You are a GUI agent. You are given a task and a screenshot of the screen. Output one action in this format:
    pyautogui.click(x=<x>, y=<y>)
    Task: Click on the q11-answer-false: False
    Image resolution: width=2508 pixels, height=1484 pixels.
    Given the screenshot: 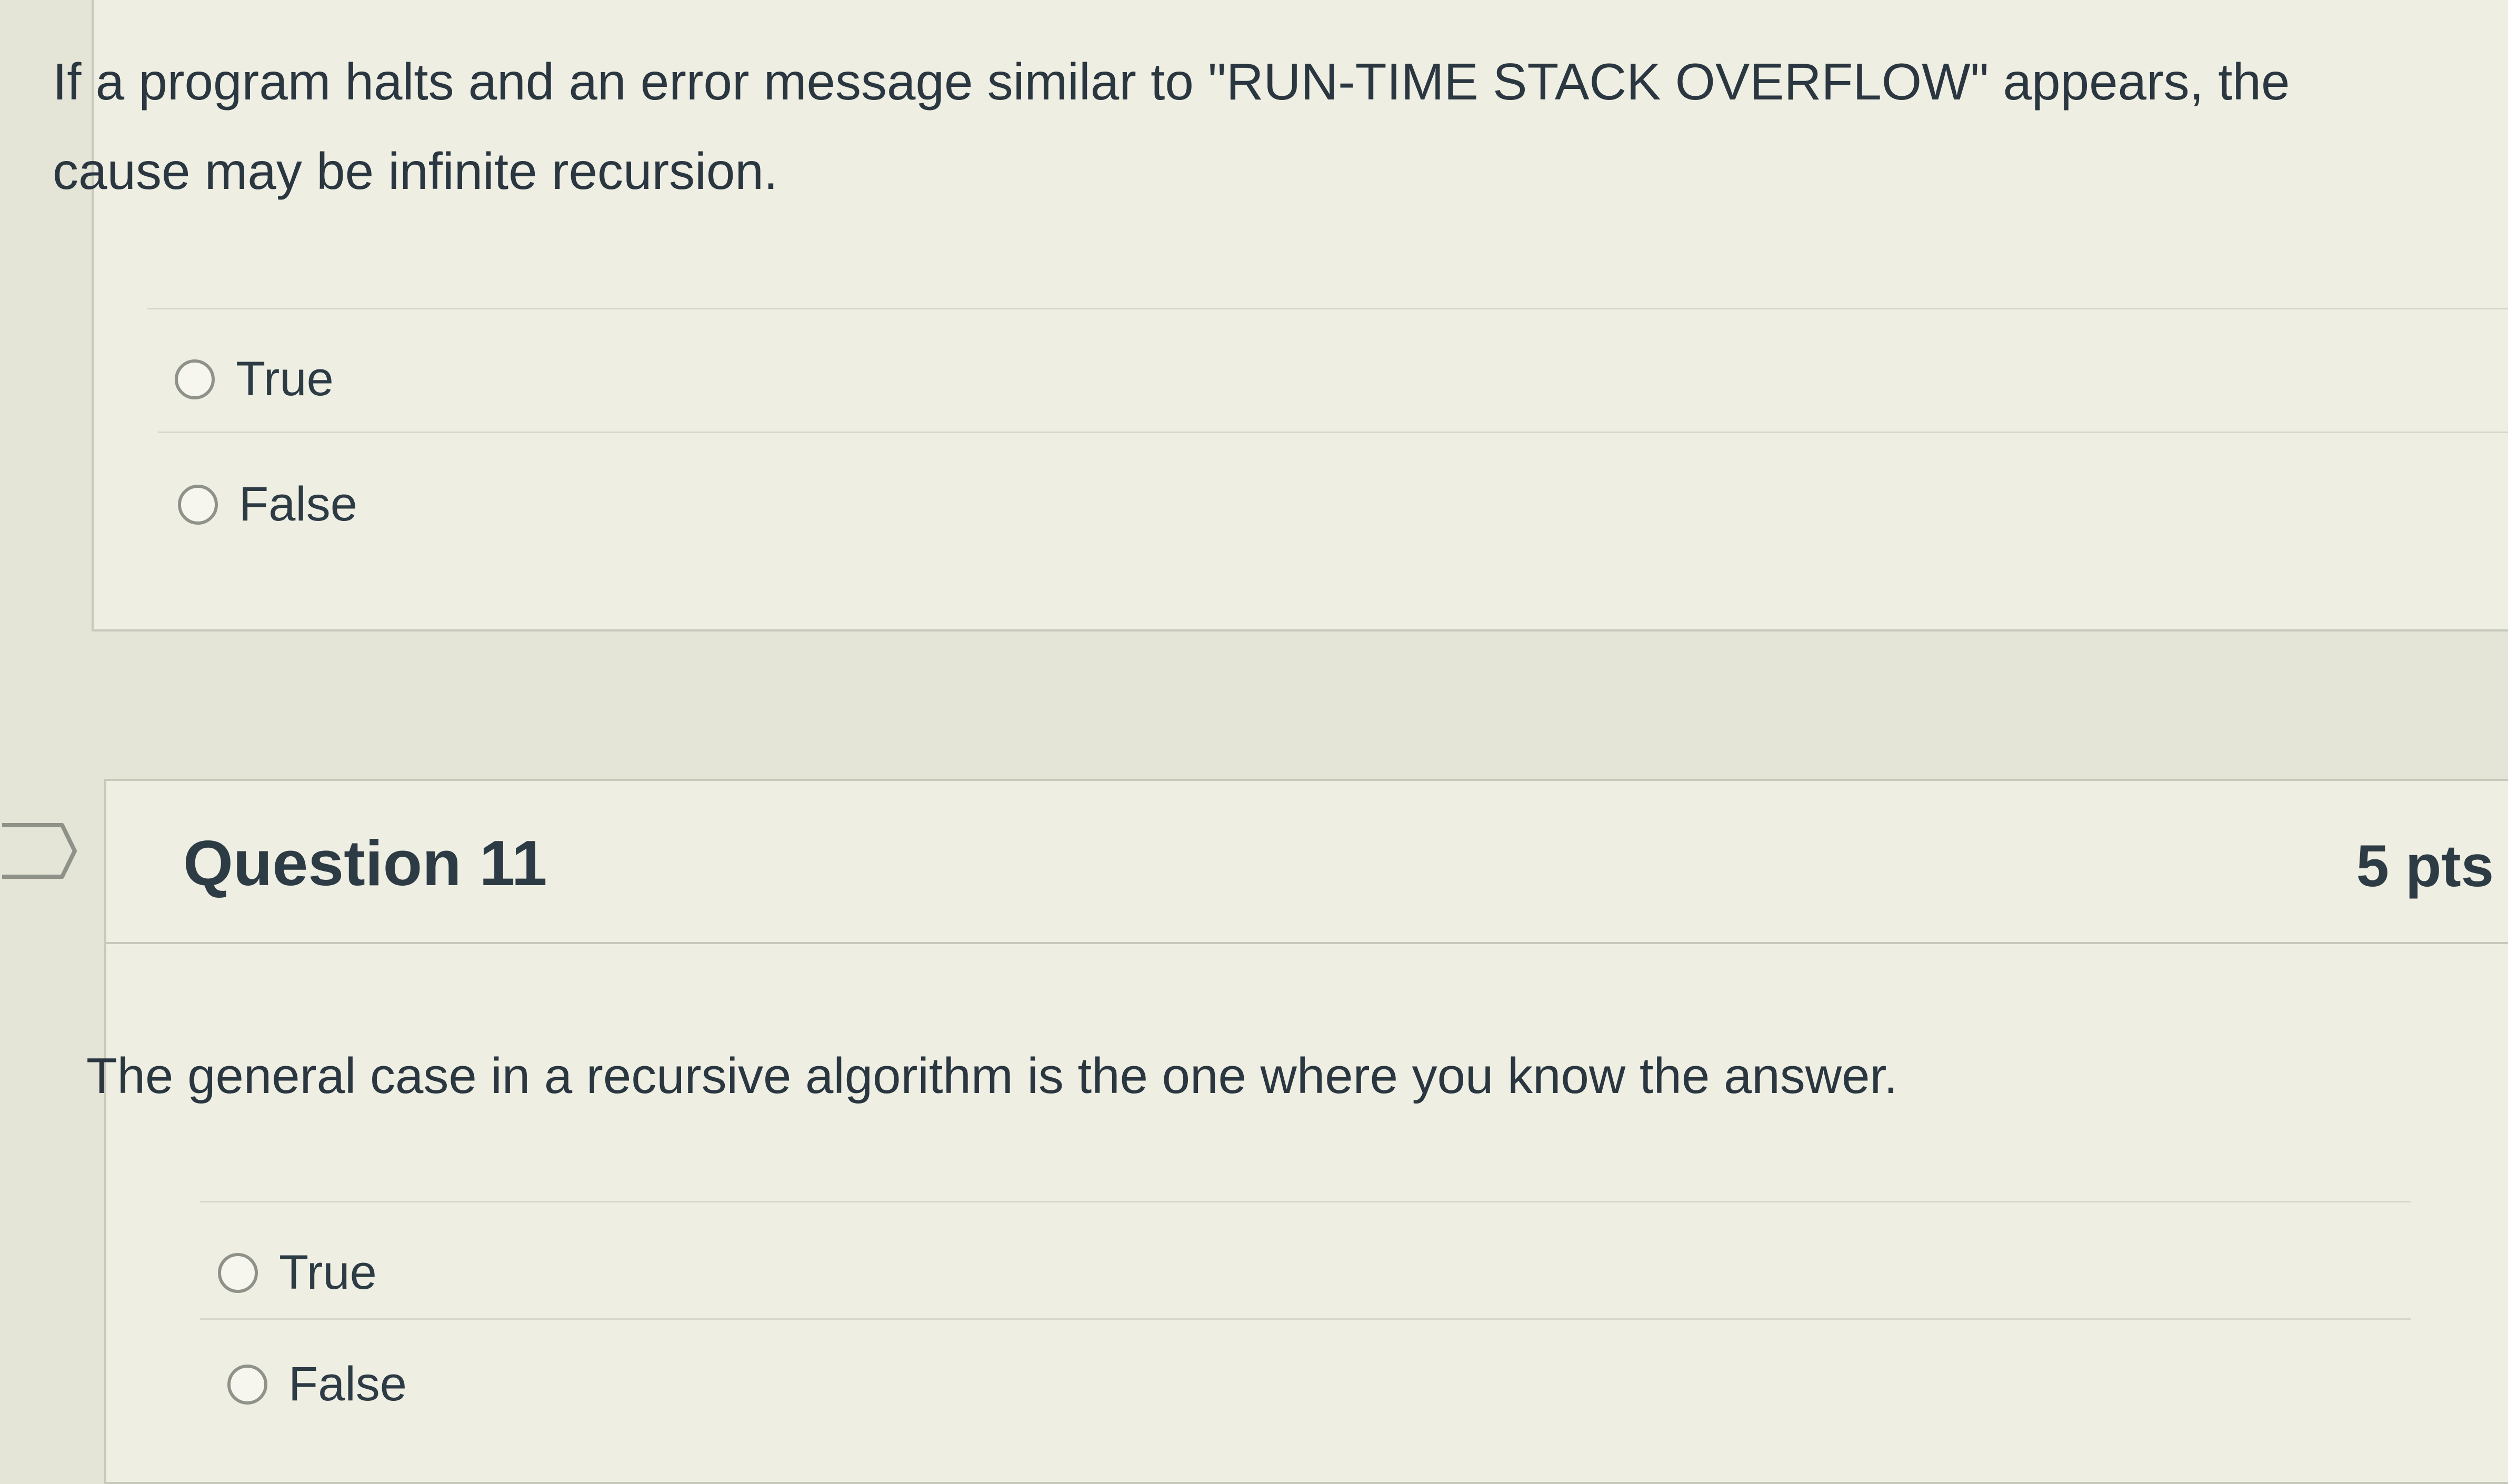 What is the action you would take?
    pyautogui.click(x=317, y=1384)
    